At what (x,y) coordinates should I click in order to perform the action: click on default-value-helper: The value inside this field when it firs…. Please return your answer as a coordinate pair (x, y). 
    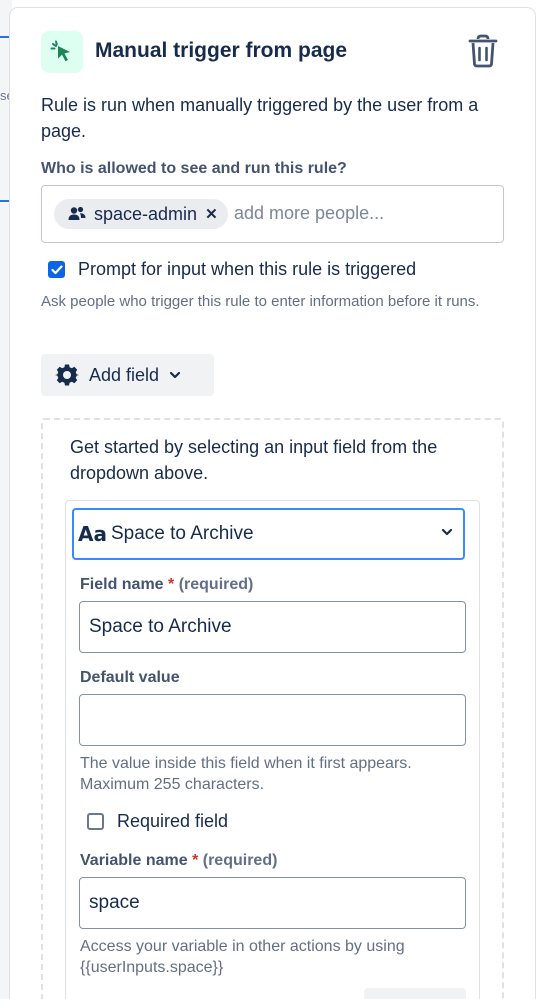
    Looking at the image, I should click on (246, 774).